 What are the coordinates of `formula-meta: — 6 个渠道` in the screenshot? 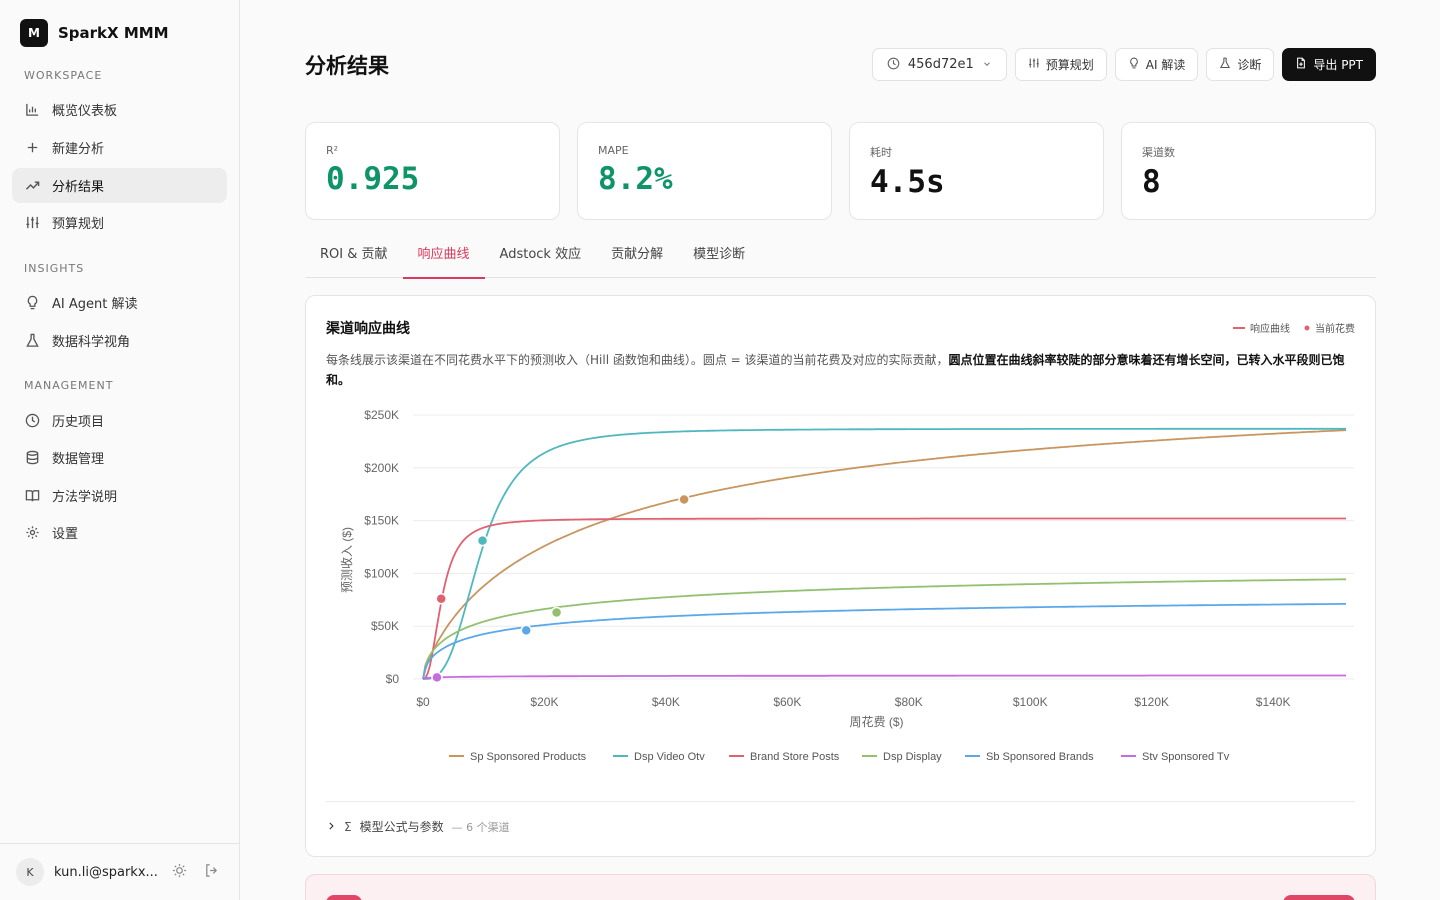 It's located at (480, 827).